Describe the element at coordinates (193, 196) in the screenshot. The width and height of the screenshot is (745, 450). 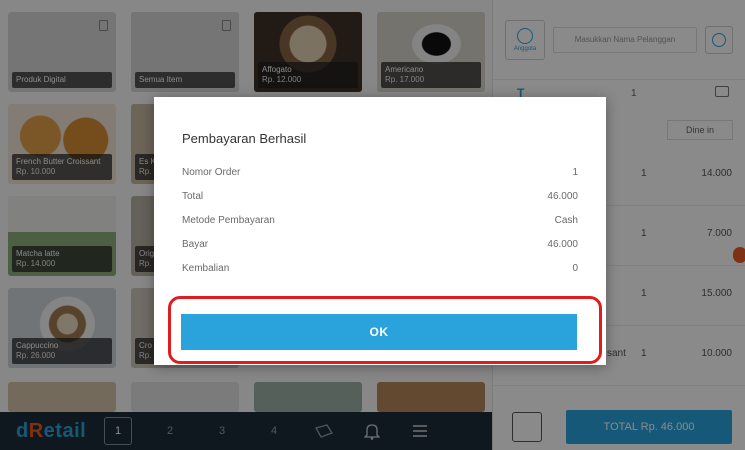
I see `total-label: Total` at that location.